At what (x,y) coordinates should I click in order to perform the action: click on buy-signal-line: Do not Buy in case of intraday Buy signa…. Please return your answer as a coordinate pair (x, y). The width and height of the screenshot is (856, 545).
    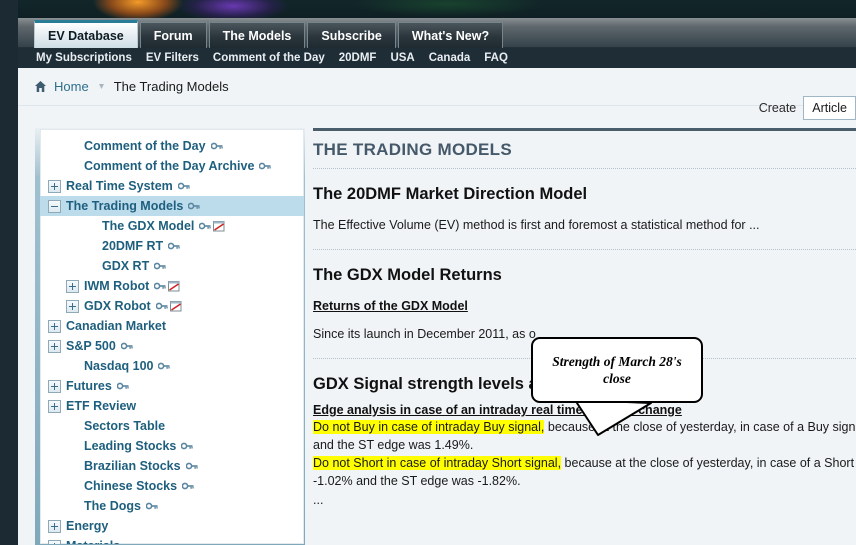
    Looking at the image, I should click on (584, 427).